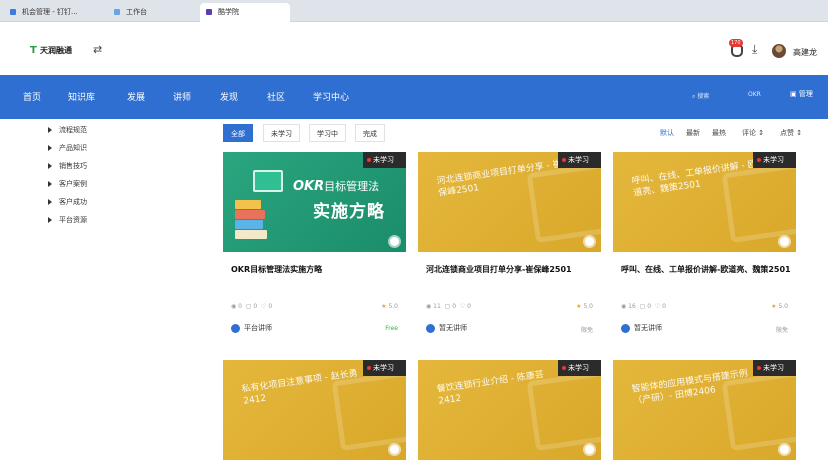 This screenshot has width=828, height=466. I want to click on browser-tab-kuxueyuan: 酷学院, so click(245, 12).